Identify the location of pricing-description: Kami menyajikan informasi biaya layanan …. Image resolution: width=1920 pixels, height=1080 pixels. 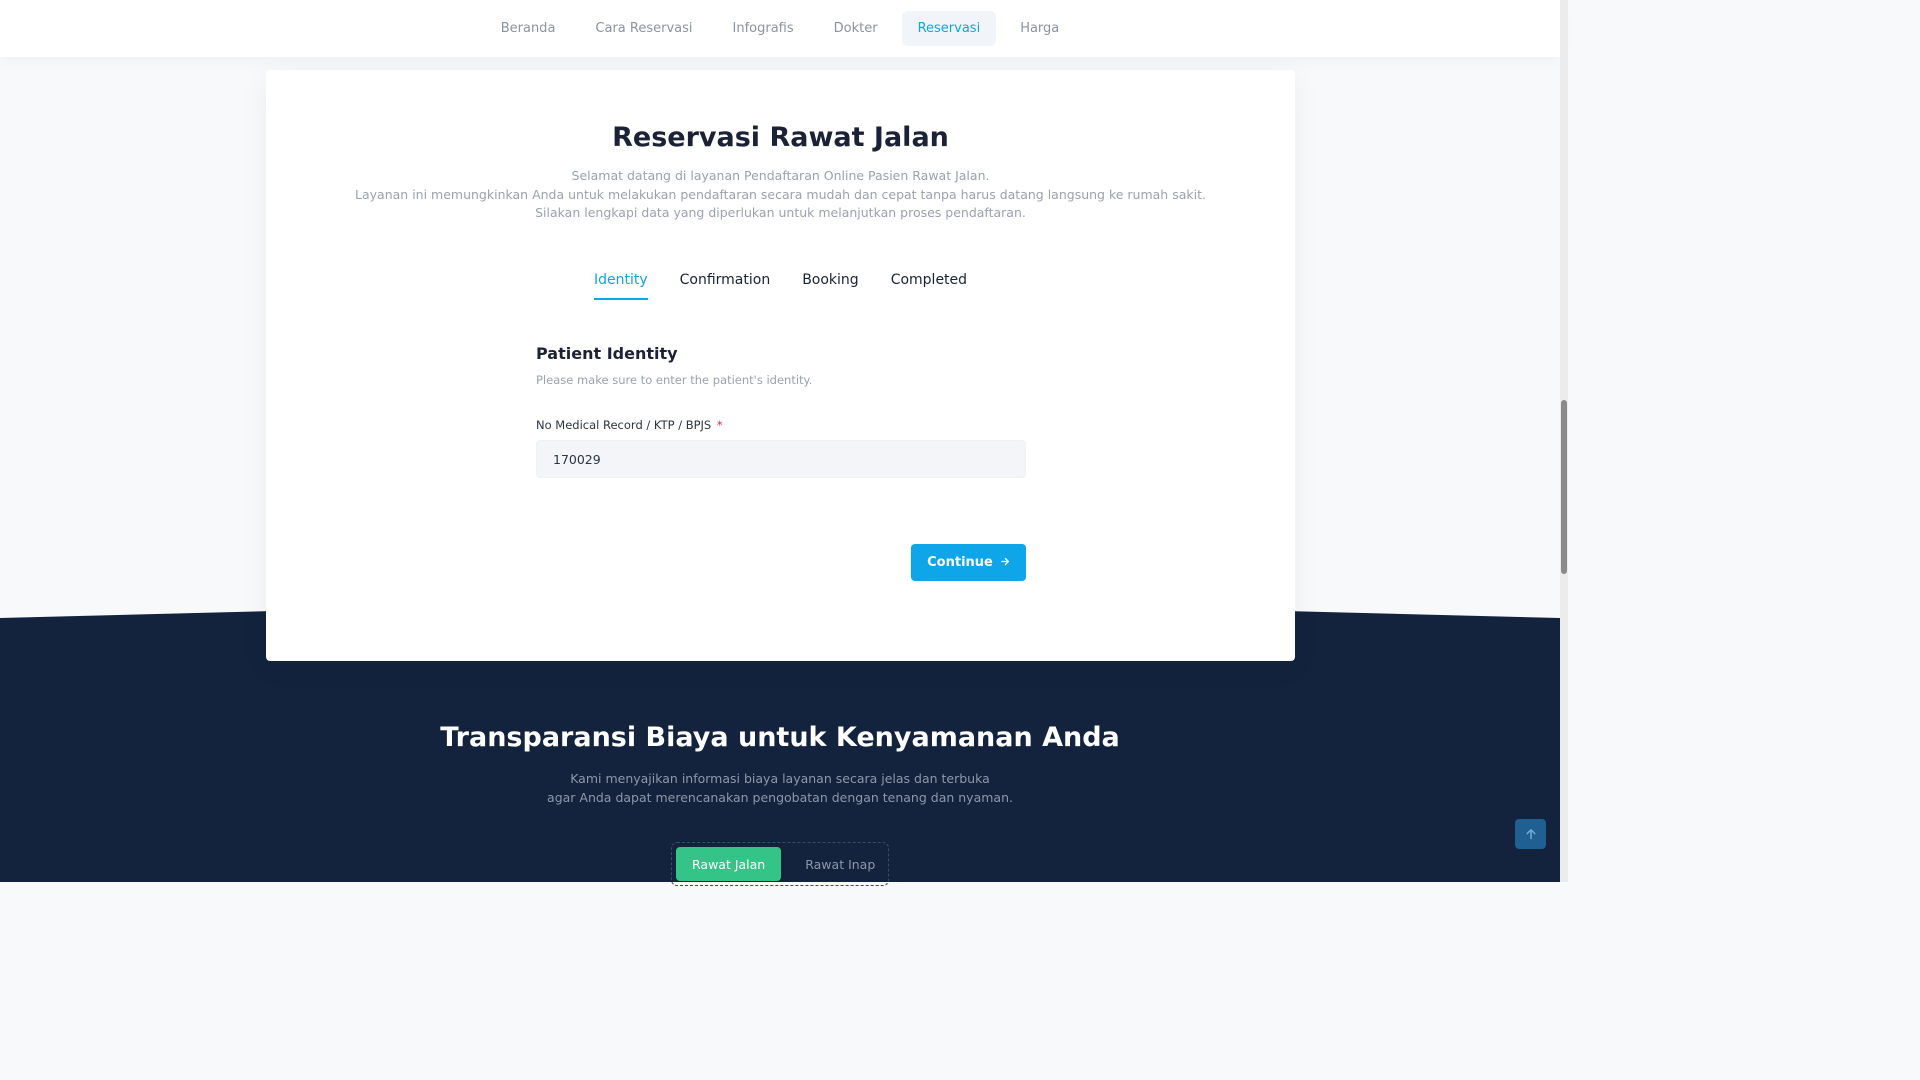
(780, 788).